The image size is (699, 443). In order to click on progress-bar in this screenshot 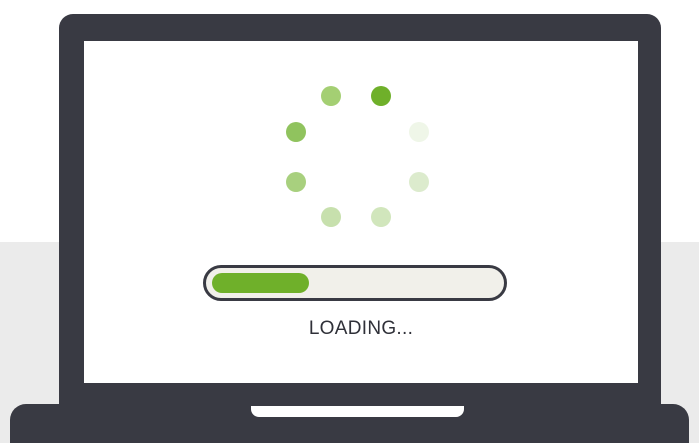, I will do `click(355, 283)`.